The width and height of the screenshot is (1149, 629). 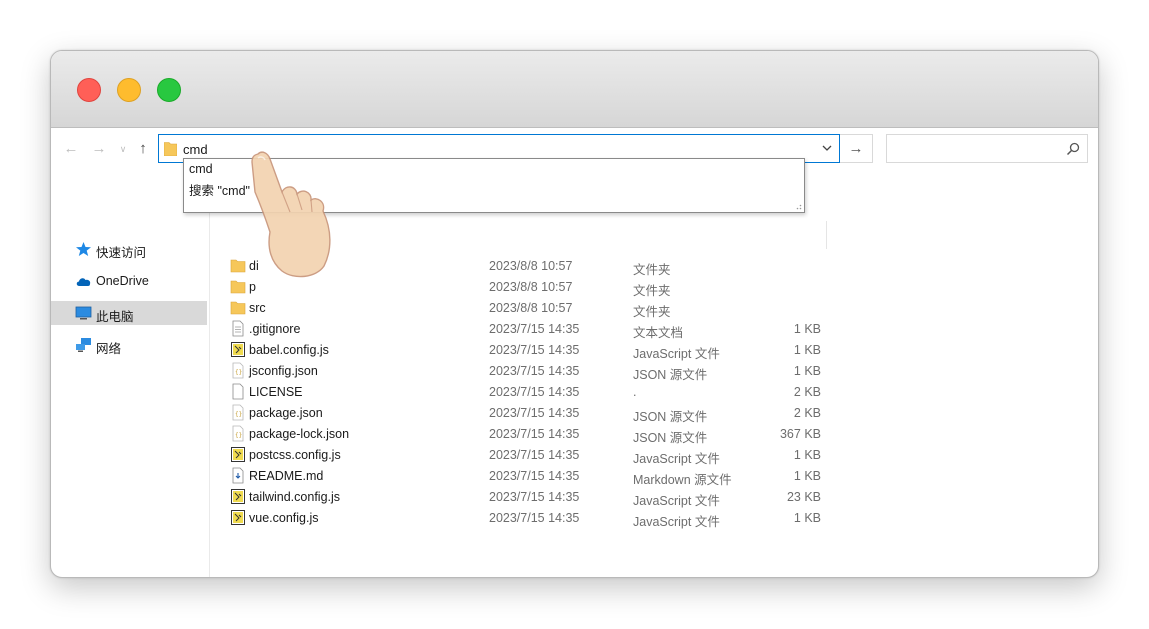 I want to click on file-name: babel.config.js, so click(x=289, y=350).